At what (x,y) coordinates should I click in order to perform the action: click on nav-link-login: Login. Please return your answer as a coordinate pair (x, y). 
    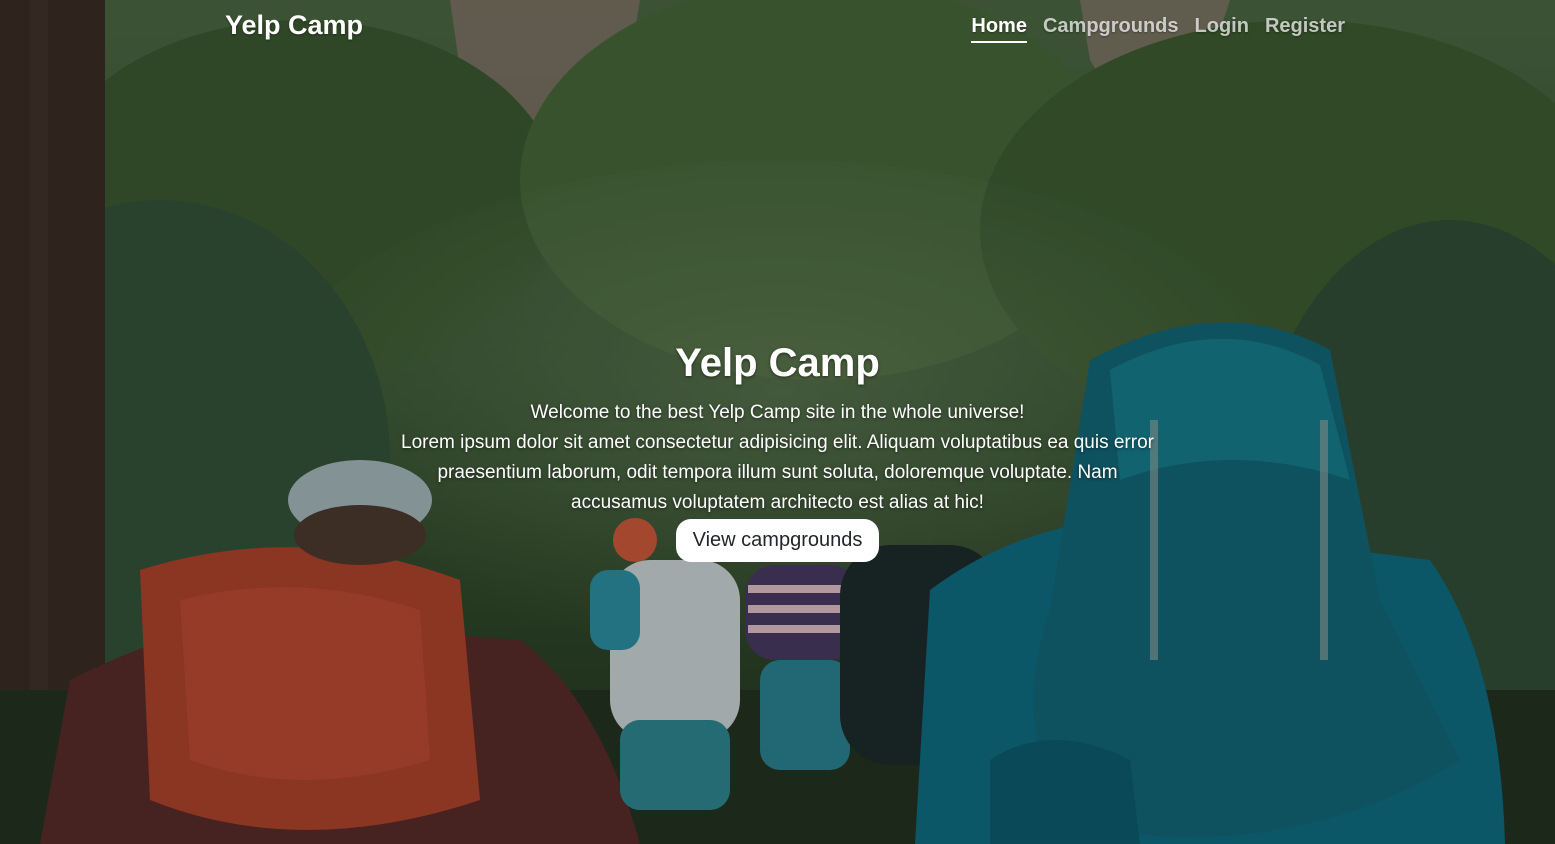
    Looking at the image, I should click on (1222, 29).